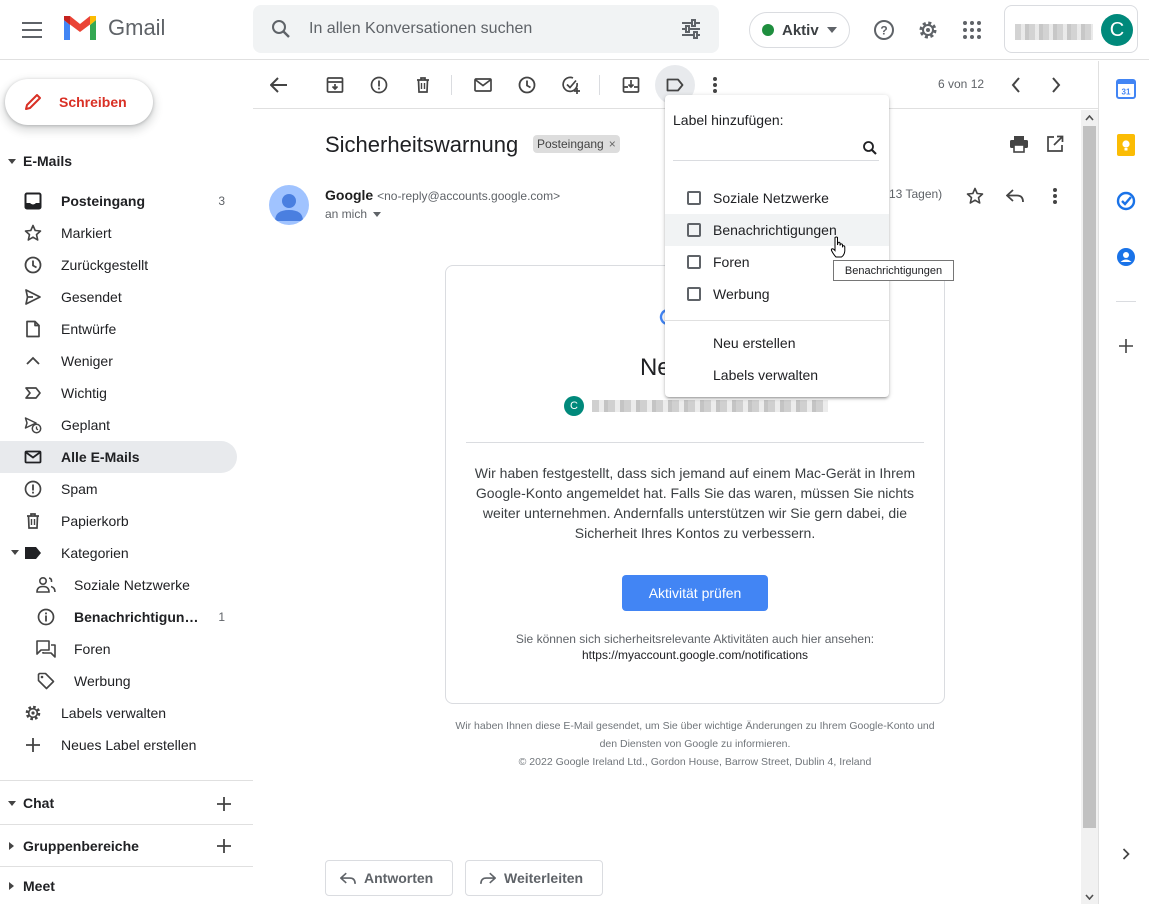 The width and height of the screenshot is (1149, 904). What do you see at coordinates (1126, 89) in the screenshot?
I see `calendar-icon: 31` at bounding box center [1126, 89].